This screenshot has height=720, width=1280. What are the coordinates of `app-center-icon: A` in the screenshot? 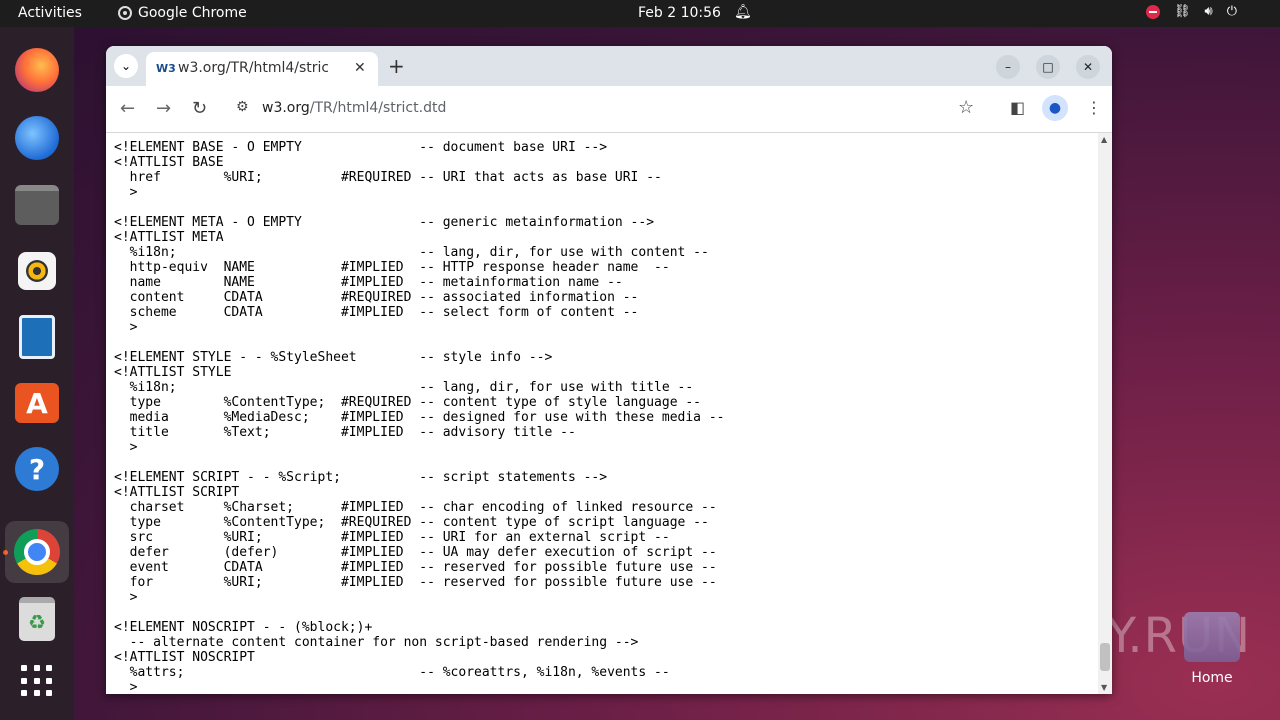 It's located at (37, 403).